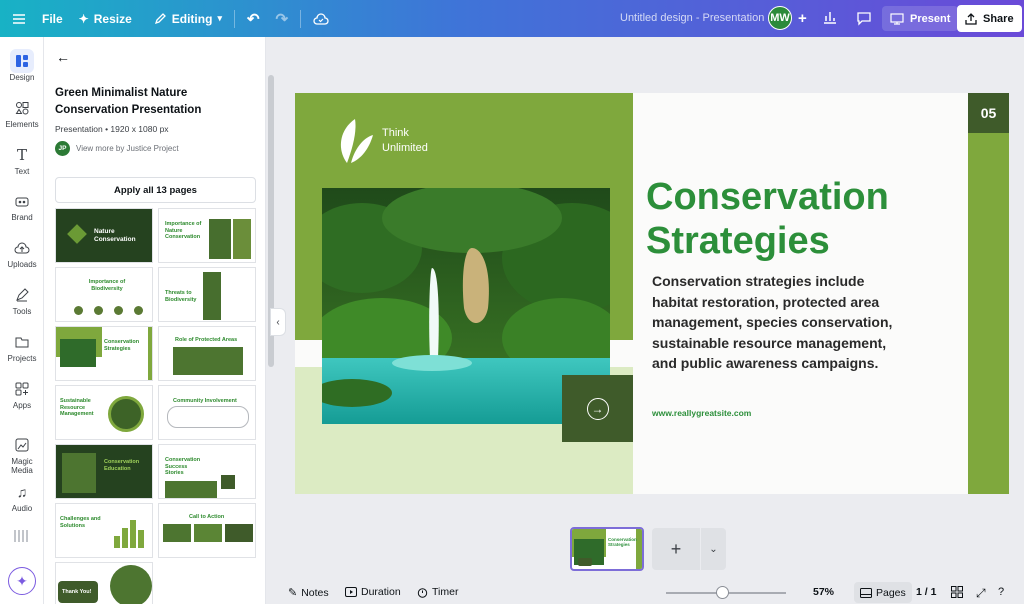  Describe the element at coordinates (293, 593) in the screenshot. I see `notes-icon: ✎` at that location.